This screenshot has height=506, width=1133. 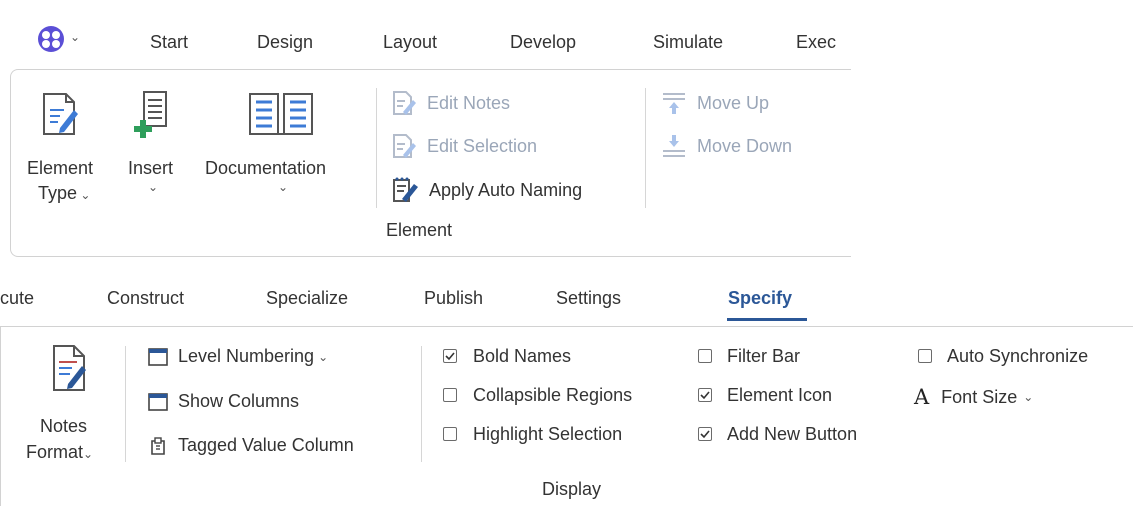 I want to click on tab-settings: Settings, so click(x=588, y=298).